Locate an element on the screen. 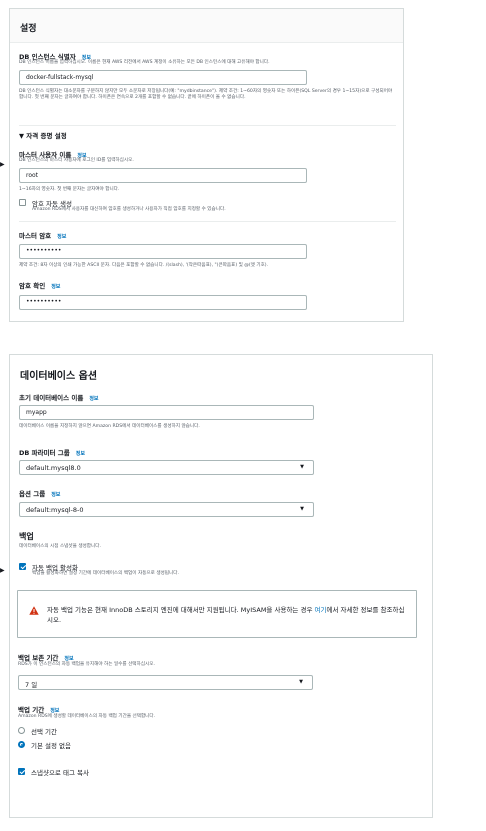 Image resolution: width=486 pixels, height=831 pixels. option-group-select: default:mysql-8-0 ▼ is located at coordinates (166, 509).